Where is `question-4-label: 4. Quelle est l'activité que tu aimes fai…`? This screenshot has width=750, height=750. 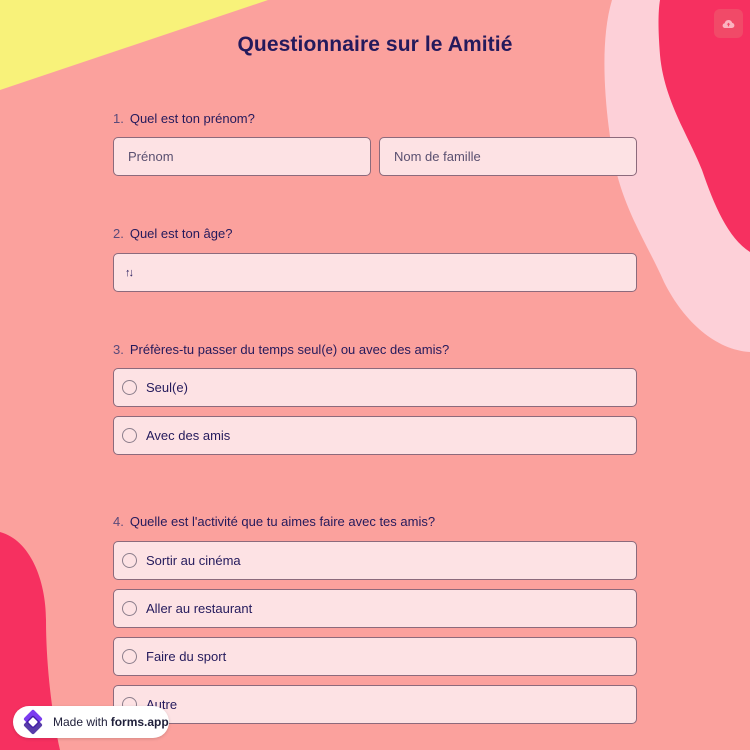
question-4-label: 4. Quelle est l'activité que tu aimes fai… is located at coordinates (274, 521).